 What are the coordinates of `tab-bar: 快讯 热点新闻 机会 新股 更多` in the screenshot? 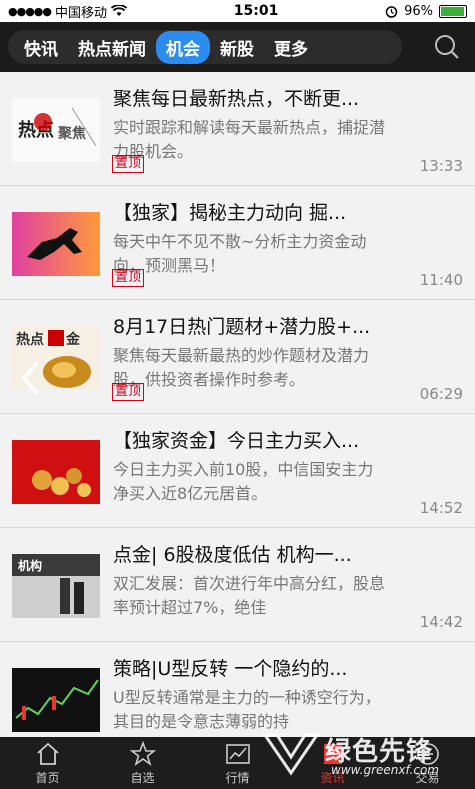 It's located at (237, 47).